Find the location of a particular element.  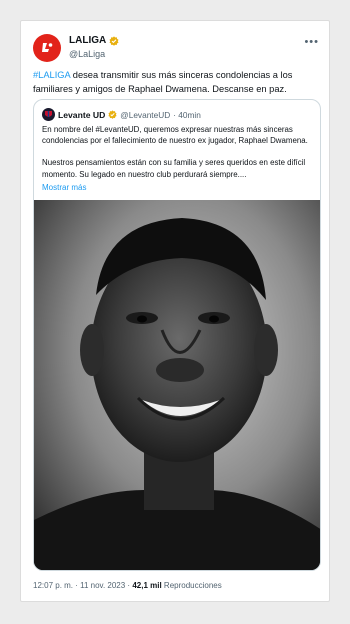

levante-crest-icon is located at coordinates (48, 114).